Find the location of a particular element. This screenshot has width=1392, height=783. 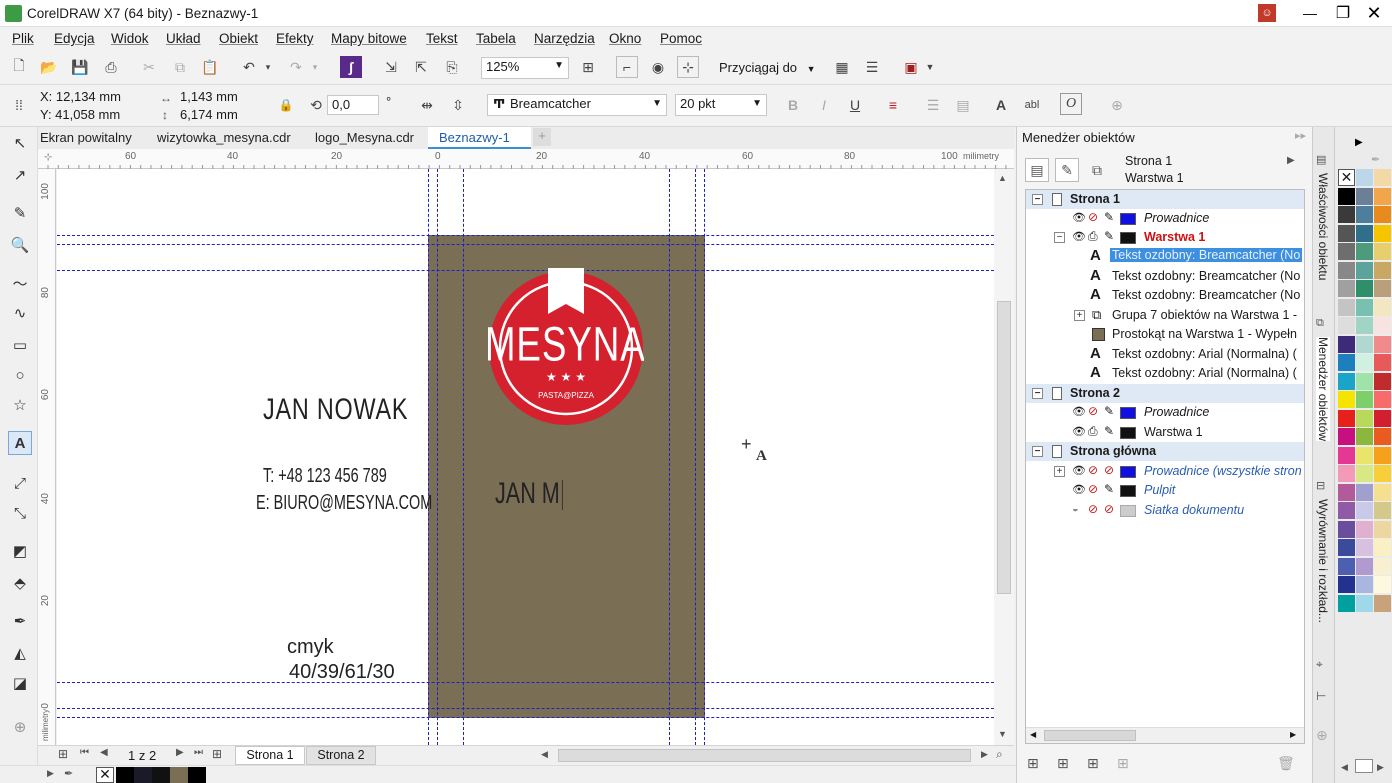

view-mode-icon: ◉ is located at coordinates (658, 67).